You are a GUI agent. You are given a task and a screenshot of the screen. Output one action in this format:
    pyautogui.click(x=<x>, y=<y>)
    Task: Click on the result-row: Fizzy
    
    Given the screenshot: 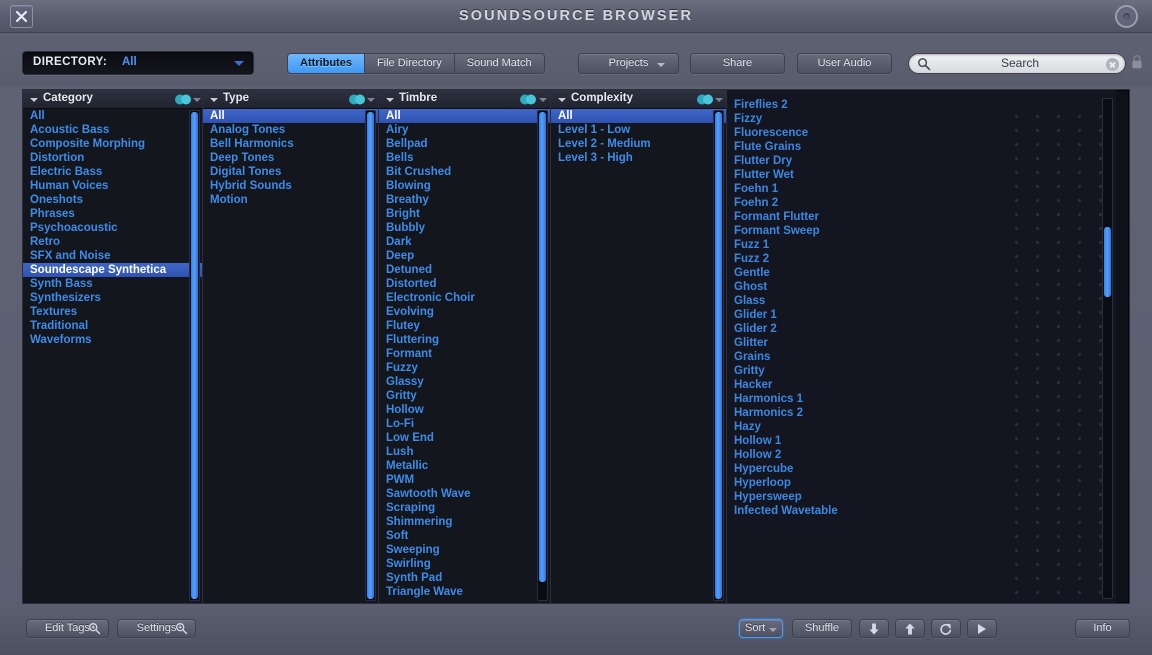 What is the action you would take?
    pyautogui.click(x=921, y=119)
    